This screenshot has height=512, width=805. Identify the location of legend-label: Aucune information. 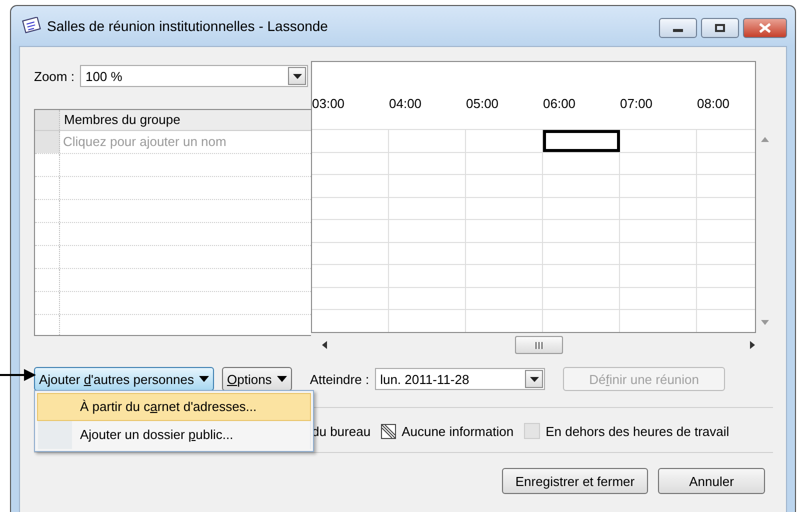
(458, 431).